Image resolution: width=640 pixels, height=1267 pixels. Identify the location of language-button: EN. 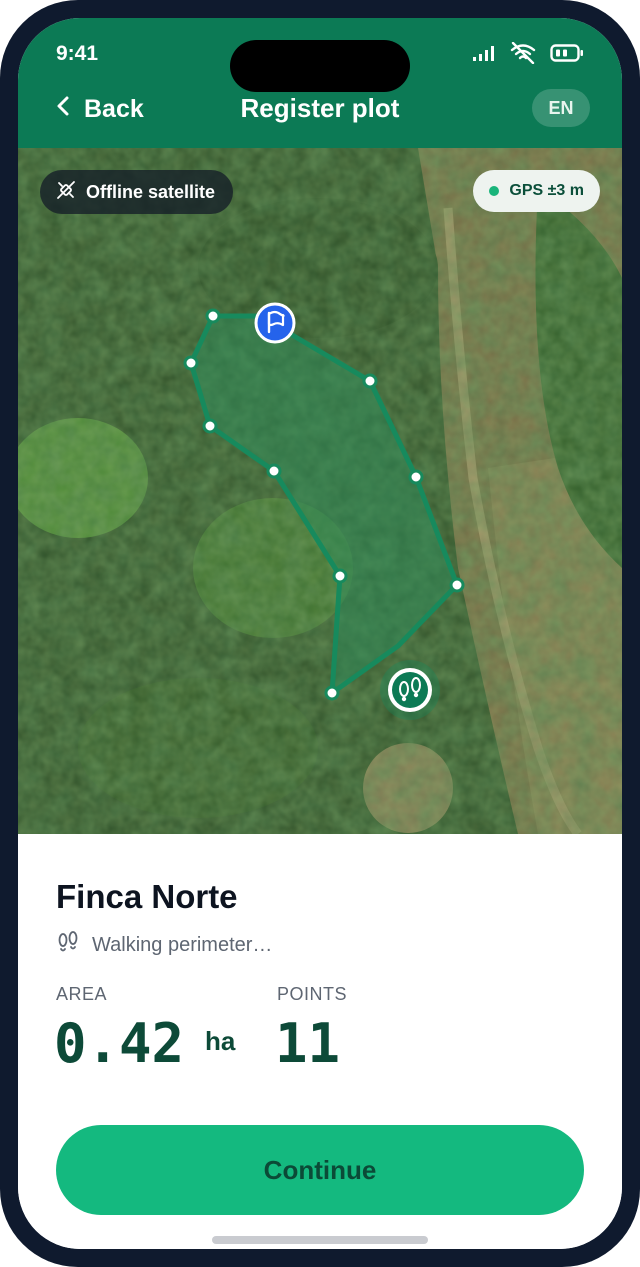
(561, 108).